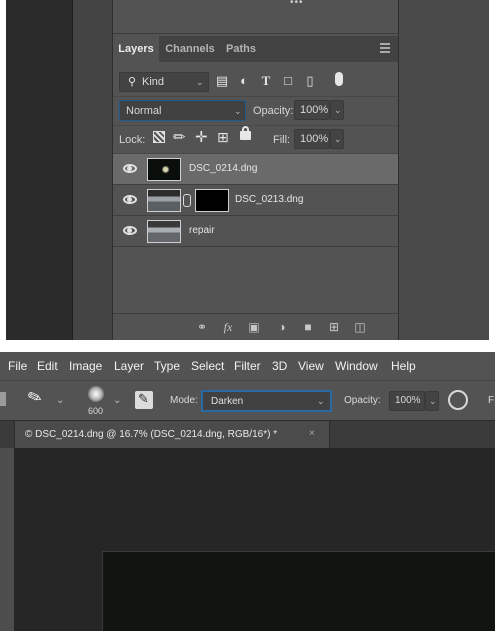  Describe the element at coordinates (187, 200) in the screenshot. I see `mask-link-icon` at that location.